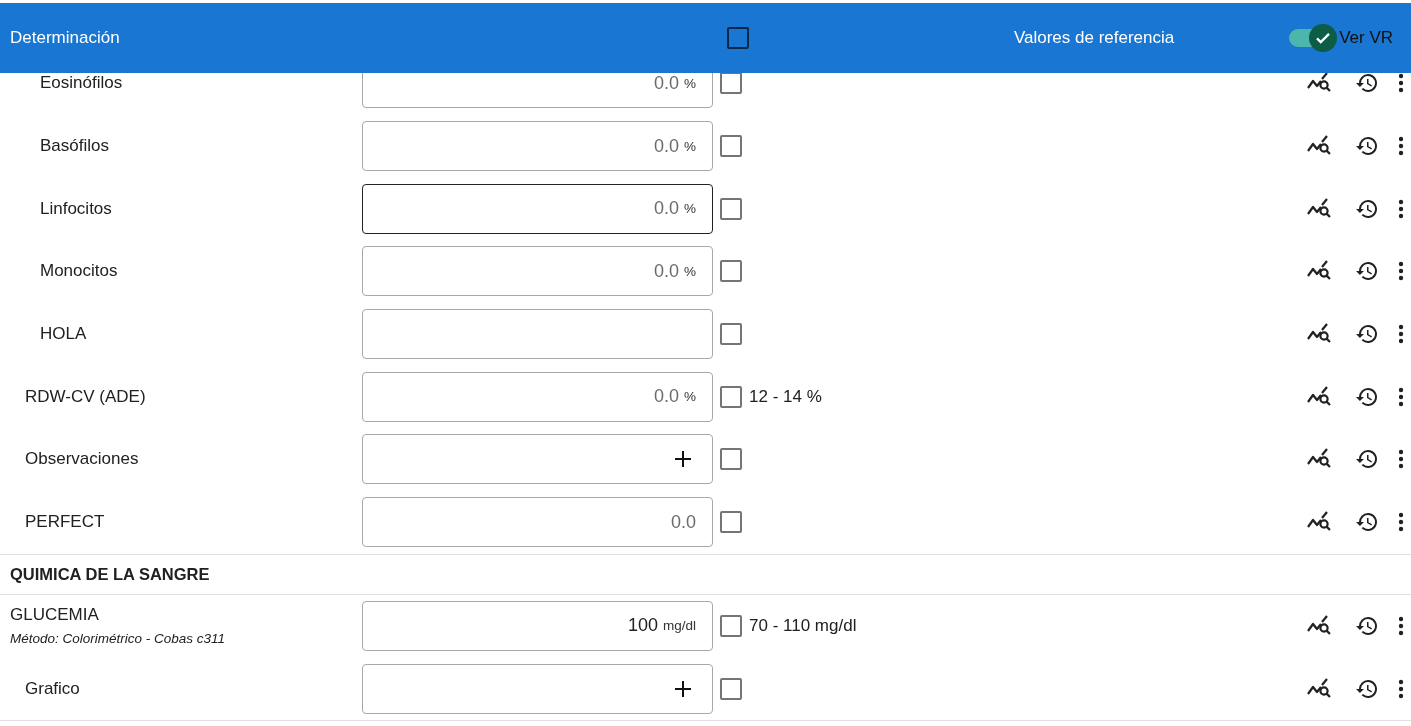  What do you see at coordinates (55, 615) in the screenshot?
I see `test-name: GLUCEMIA` at bounding box center [55, 615].